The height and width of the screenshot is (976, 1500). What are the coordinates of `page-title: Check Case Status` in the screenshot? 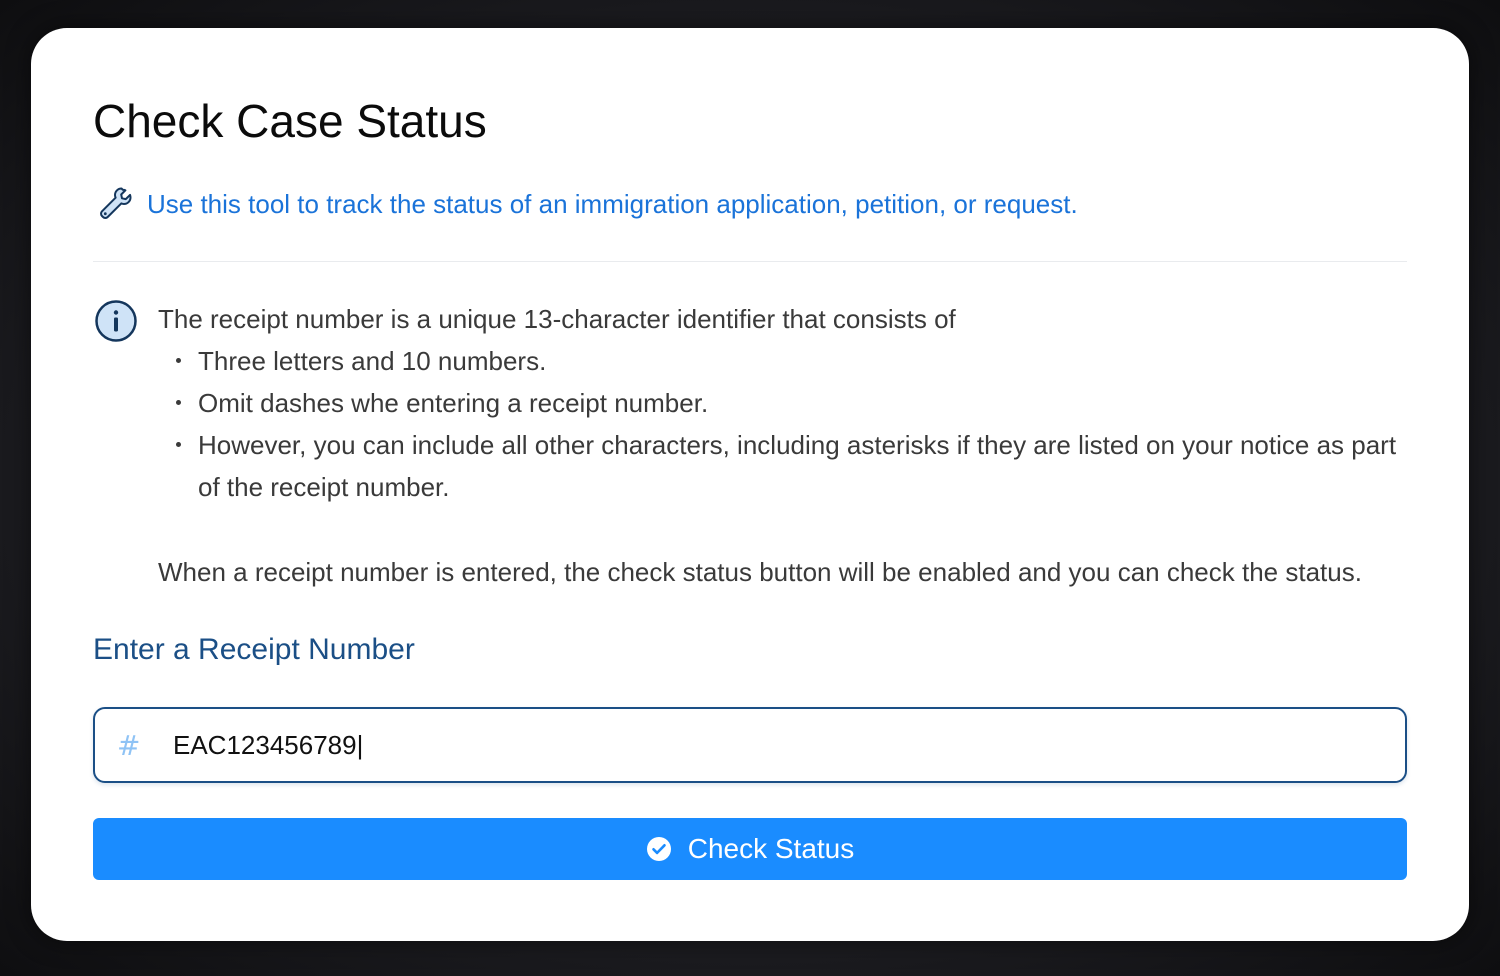 It's located at (290, 121).